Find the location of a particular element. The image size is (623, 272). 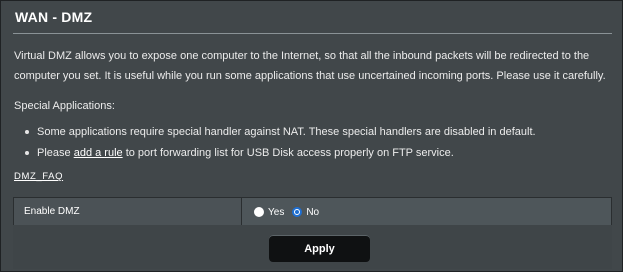

radio-yes is located at coordinates (259, 212).